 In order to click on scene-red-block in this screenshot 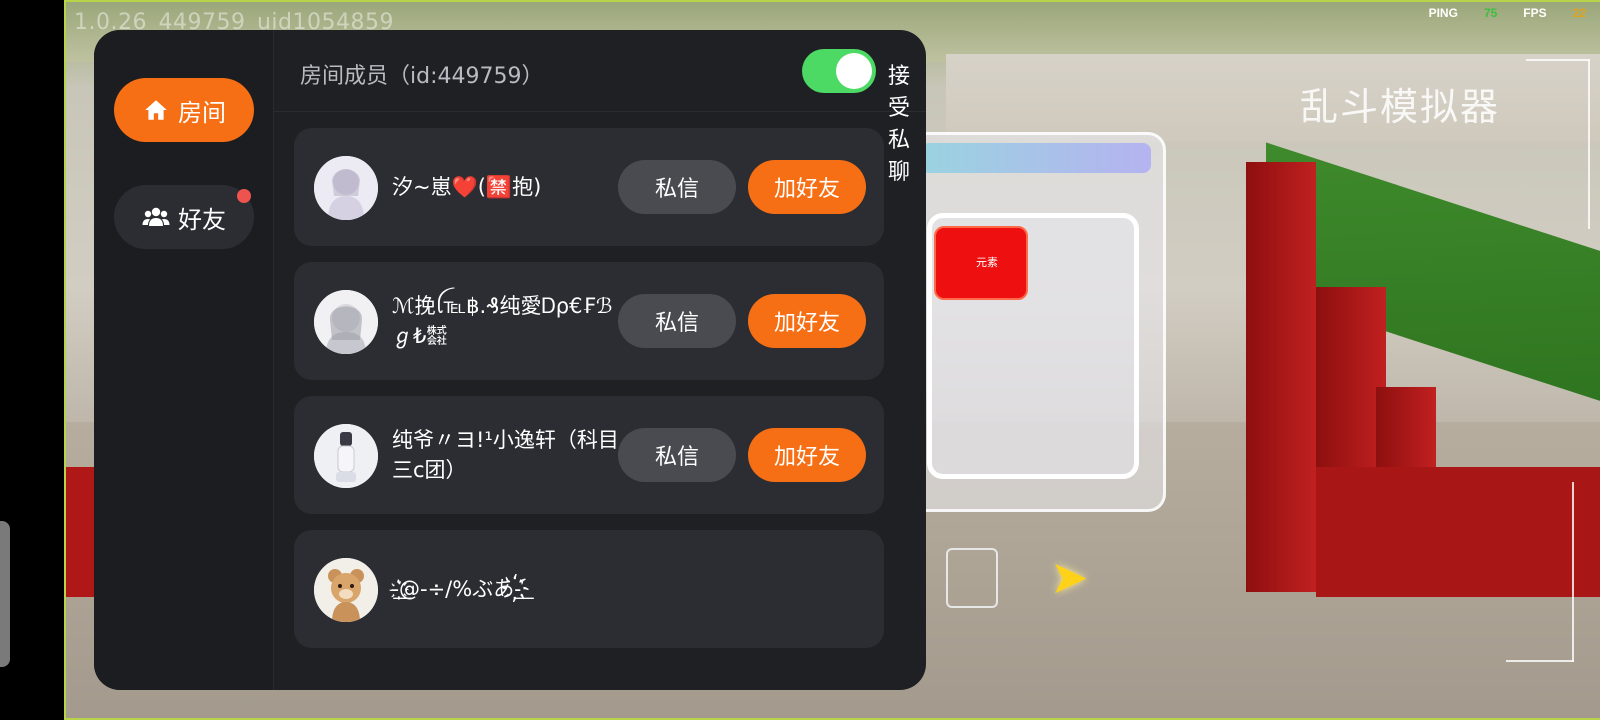, I will do `click(1458, 532)`.